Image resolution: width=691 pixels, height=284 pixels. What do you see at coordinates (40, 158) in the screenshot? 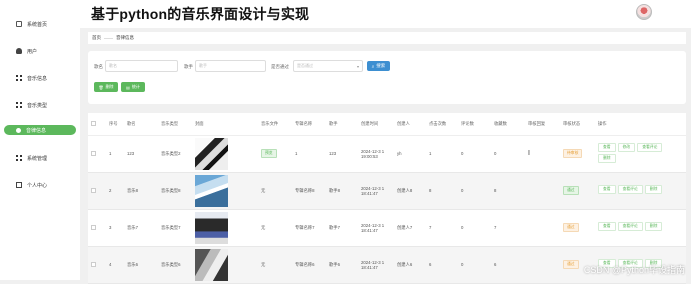
I see `sidebar-item-system: 系统管理` at bounding box center [40, 158].